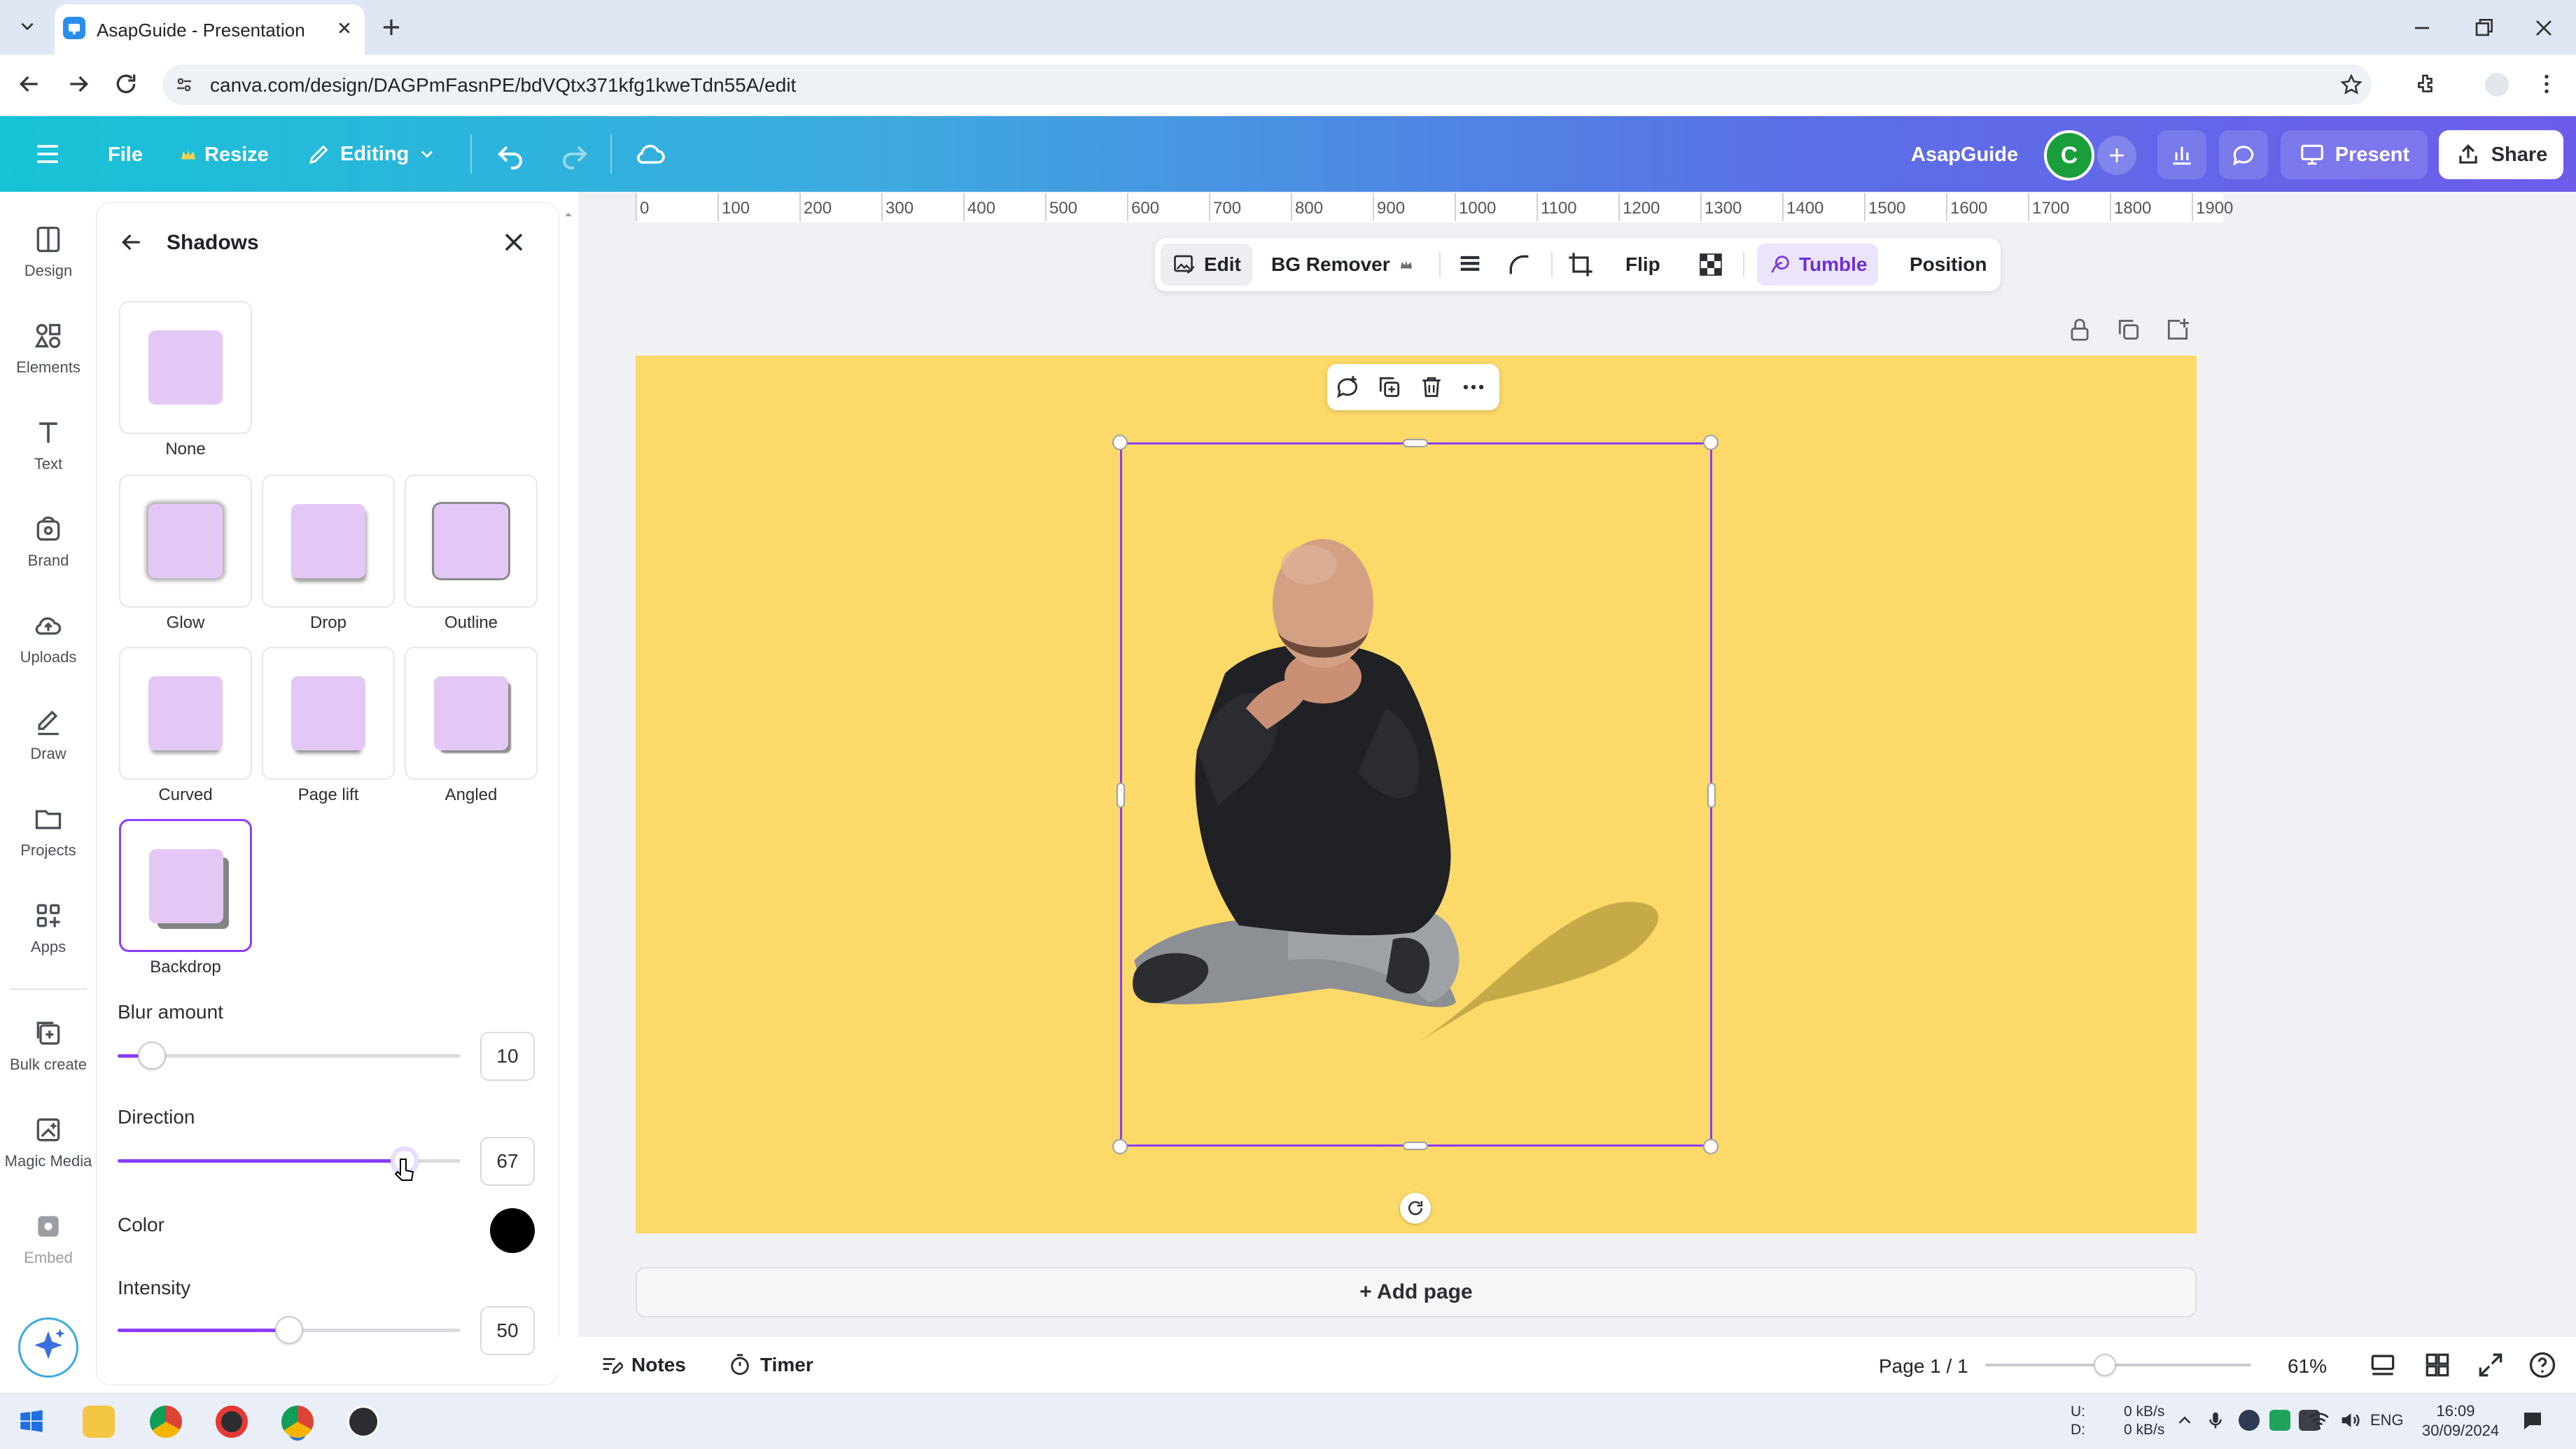 The image size is (2576, 1449). I want to click on browser-menu-icon, so click(2546, 84).